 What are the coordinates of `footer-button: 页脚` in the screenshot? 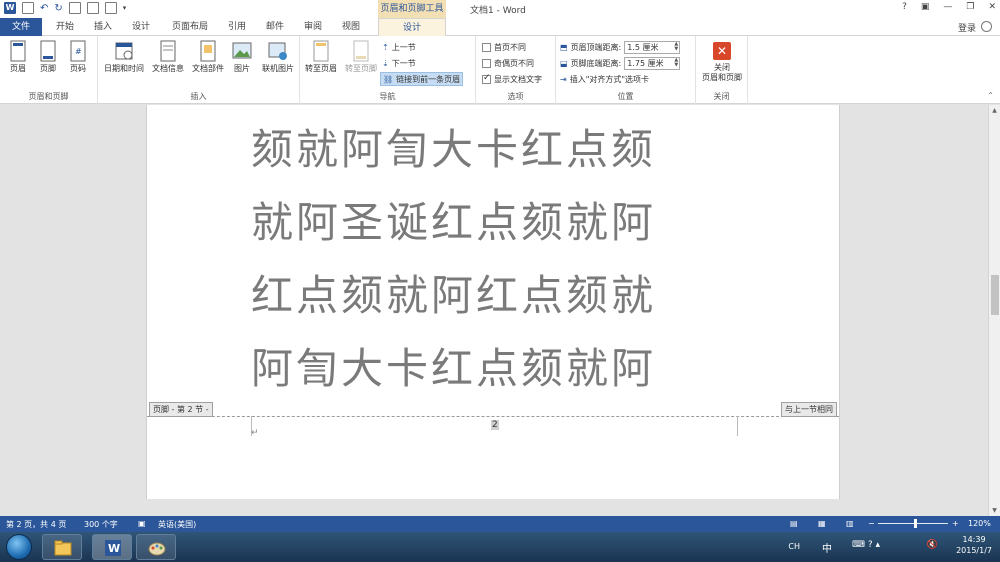 It's located at (48, 57).